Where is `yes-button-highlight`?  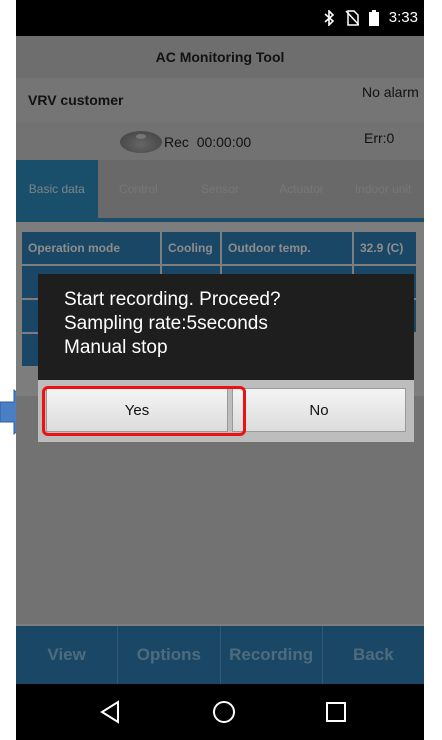 yes-button-highlight is located at coordinates (144, 411).